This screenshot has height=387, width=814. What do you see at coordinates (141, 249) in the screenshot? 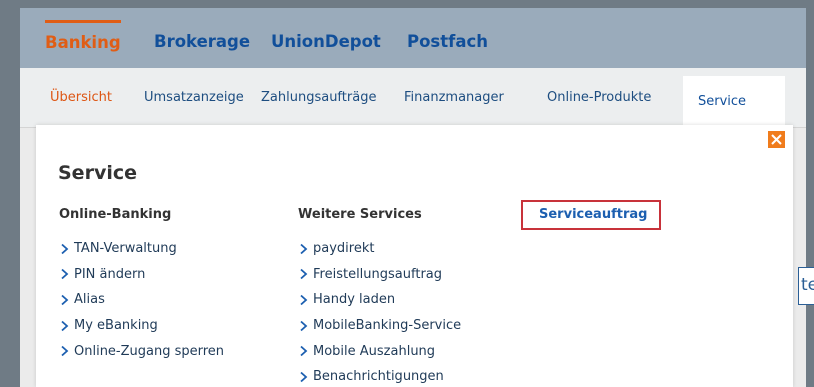
I see `link-tan-verwaltung: TAN-Verwaltung` at bounding box center [141, 249].